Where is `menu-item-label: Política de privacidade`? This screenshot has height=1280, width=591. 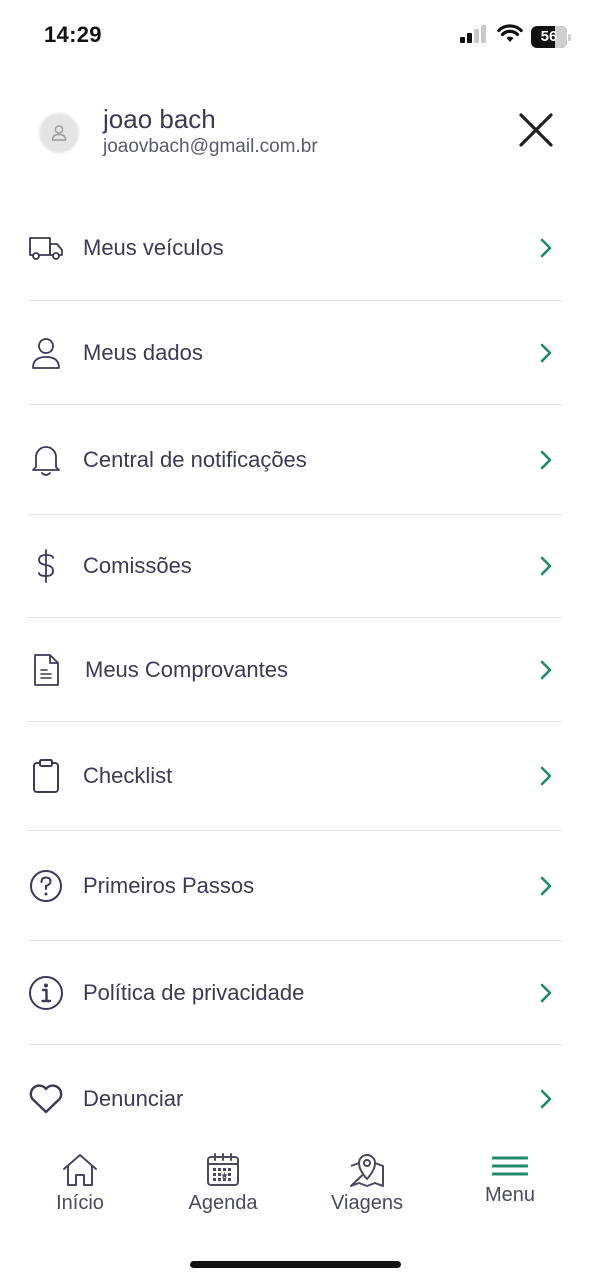
menu-item-label: Política de privacidade is located at coordinates (194, 992).